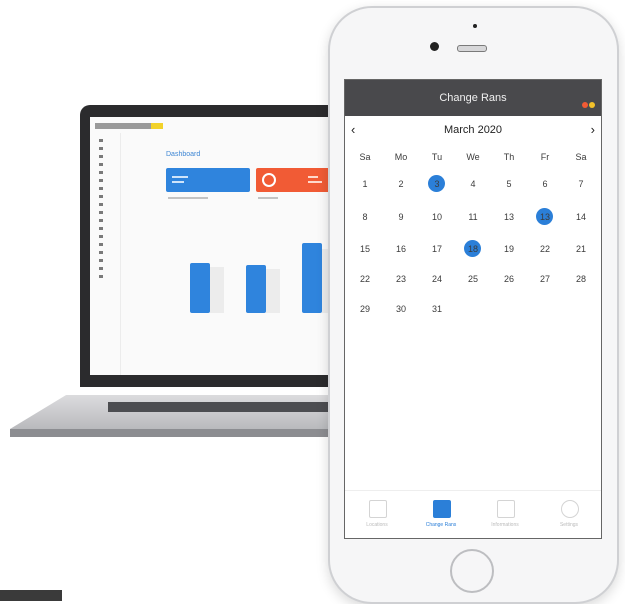 The height and width of the screenshot is (604, 625). Describe the element at coordinates (401, 157) in the screenshot. I see `weekday-label: Mo` at that location.